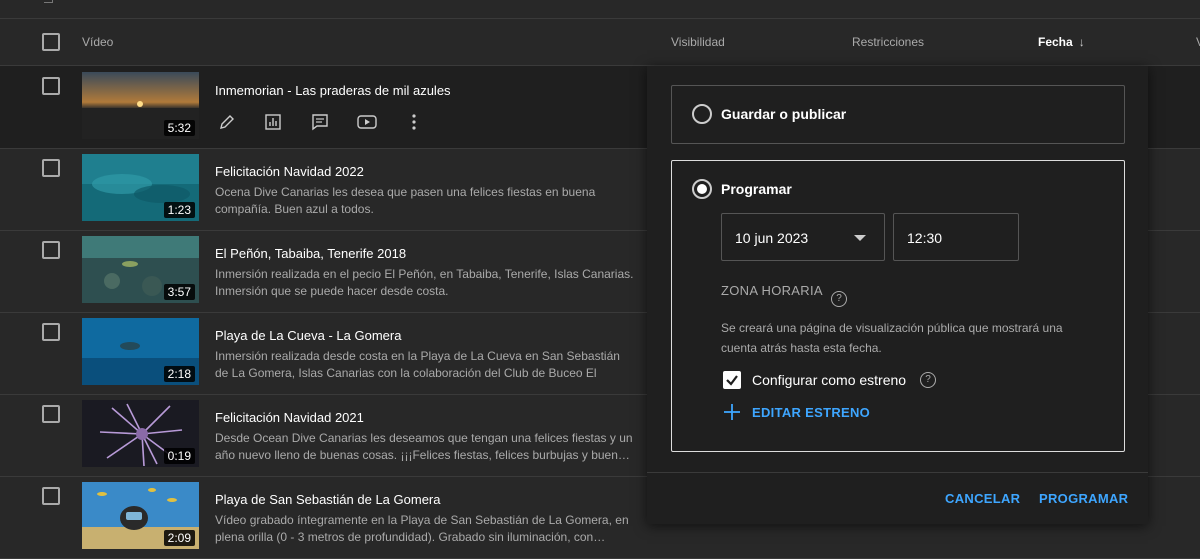 Image resolution: width=1200 pixels, height=559 pixels. Describe the element at coordinates (51, 42) in the screenshot. I see `select-all-checkbox` at that location.